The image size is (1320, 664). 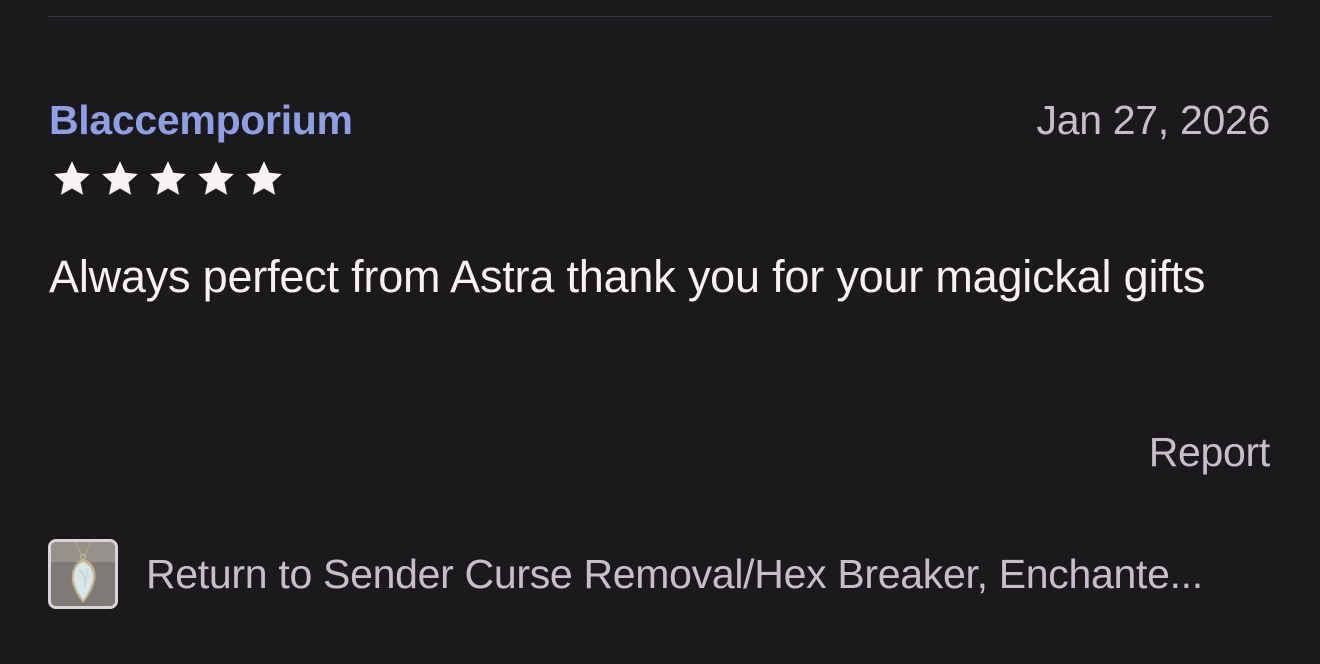 What do you see at coordinates (1153, 120) in the screenshot?
I see `review-date: Jan 27, 2026` at bounding box center [1153, 120].